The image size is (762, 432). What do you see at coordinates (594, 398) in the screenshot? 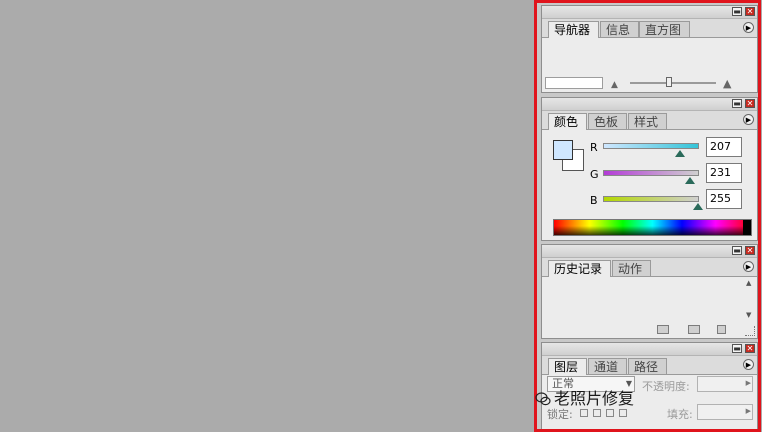
I see `watermark-text: 老照片修复` at bounding box center [594, 398].